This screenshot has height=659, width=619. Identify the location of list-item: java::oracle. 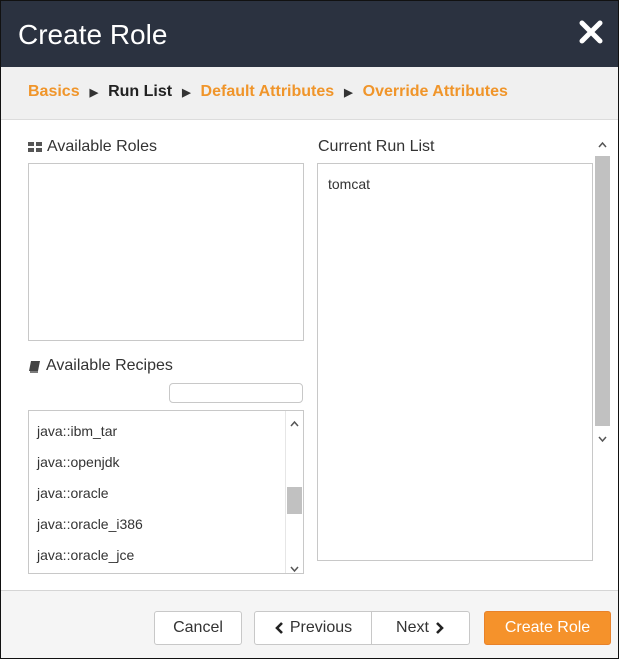
(73, 493).